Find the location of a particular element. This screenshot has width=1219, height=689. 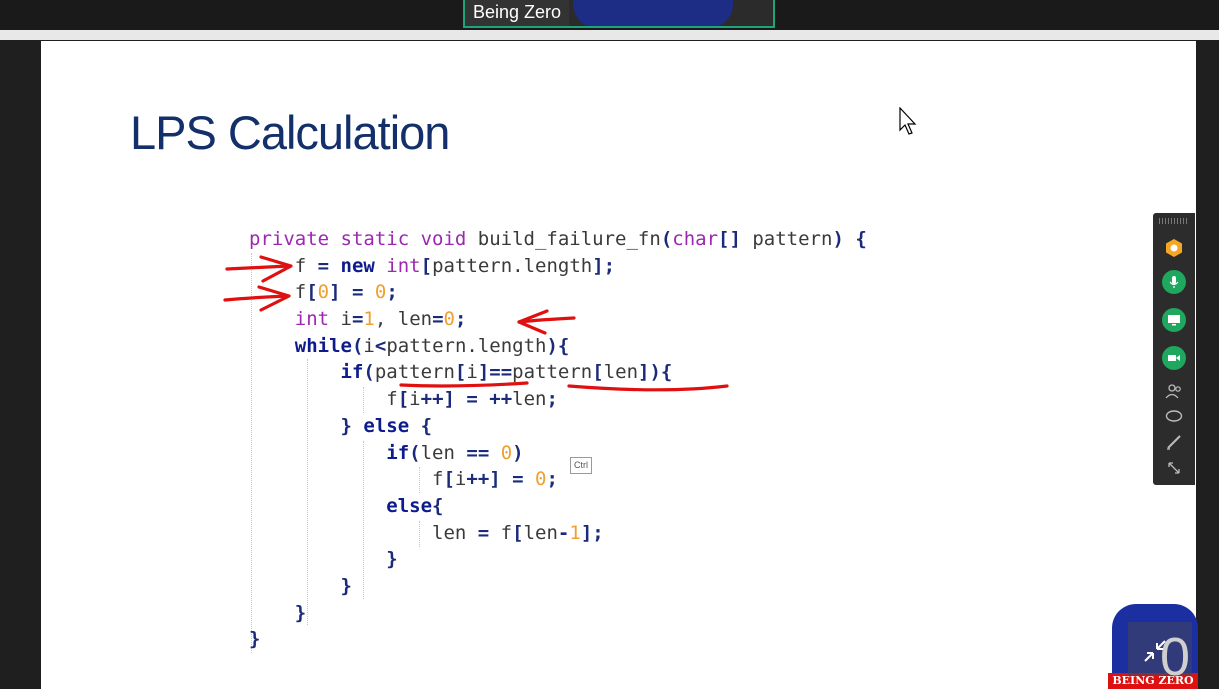

chat-icon is located at coordinates (1174, 416).